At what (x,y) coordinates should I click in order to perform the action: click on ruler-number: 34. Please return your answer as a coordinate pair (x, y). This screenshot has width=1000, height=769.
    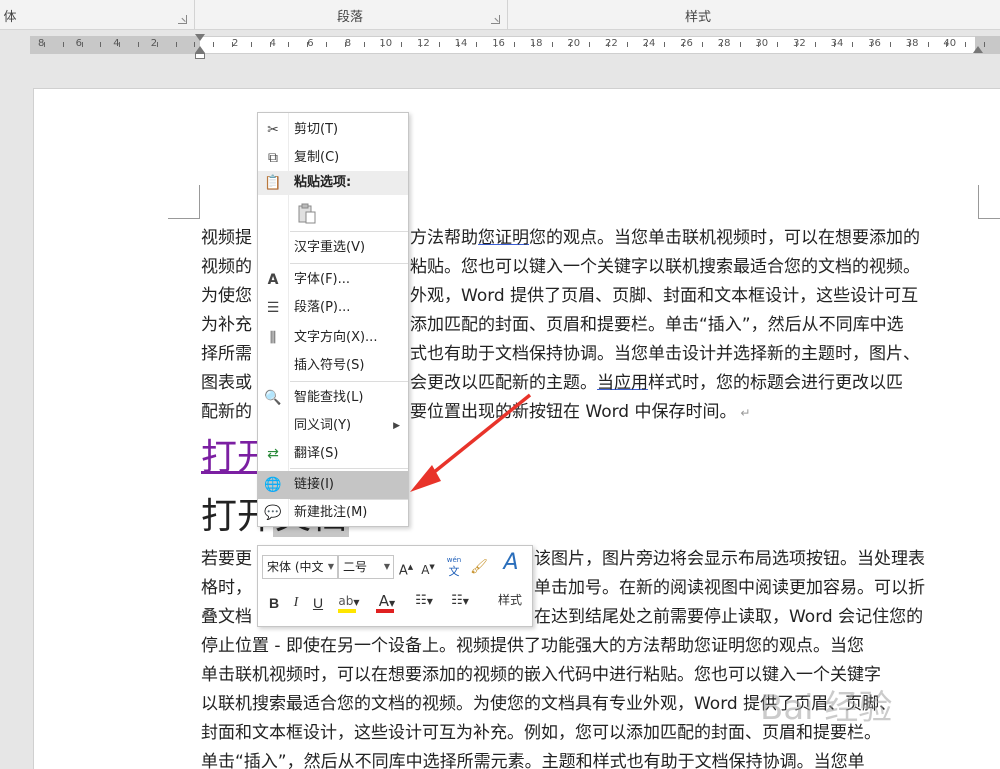
    Looking at the image, I should click on (837, 43).